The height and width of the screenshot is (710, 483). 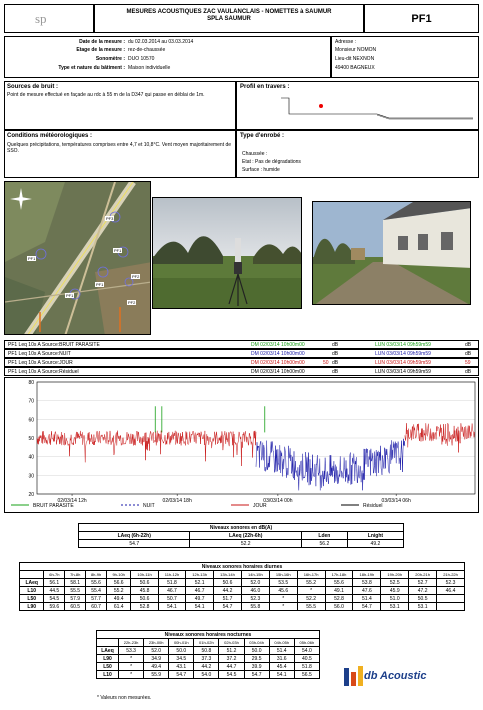 What do you see at coordinates (208, 658) in the screenshot?
I see `table-row: L90 * 34.9 34.5 37.3 37.2 29.5 31.6 40.5` at bounding box center [208, 658].